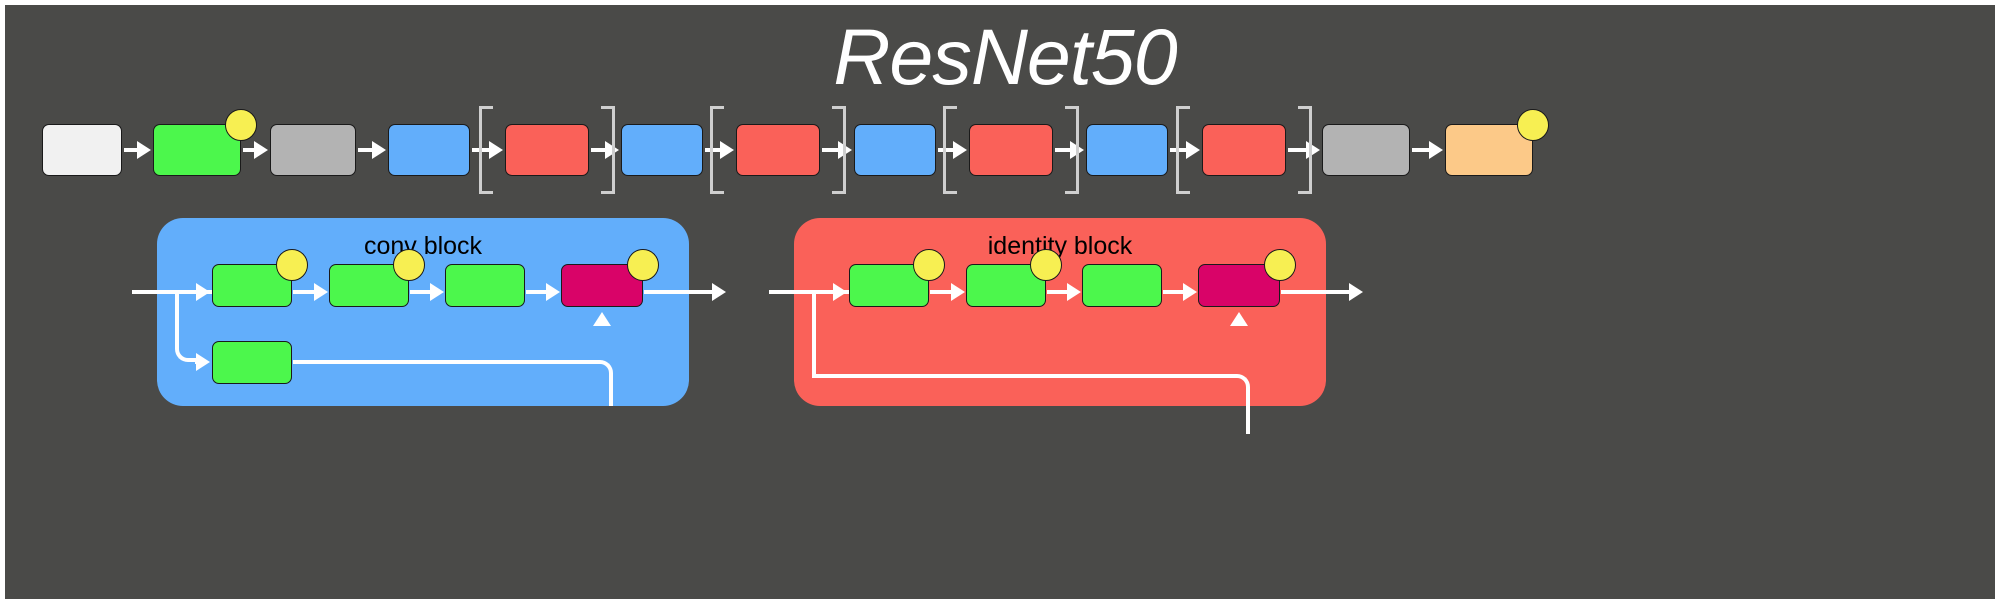 The width and height of the screenshot is (2000, 604). What do you see at coordinates (1356, 292) in the screenshot?
I see `identity-block-exit-arrowhead` at bounding box center [1356, 292].